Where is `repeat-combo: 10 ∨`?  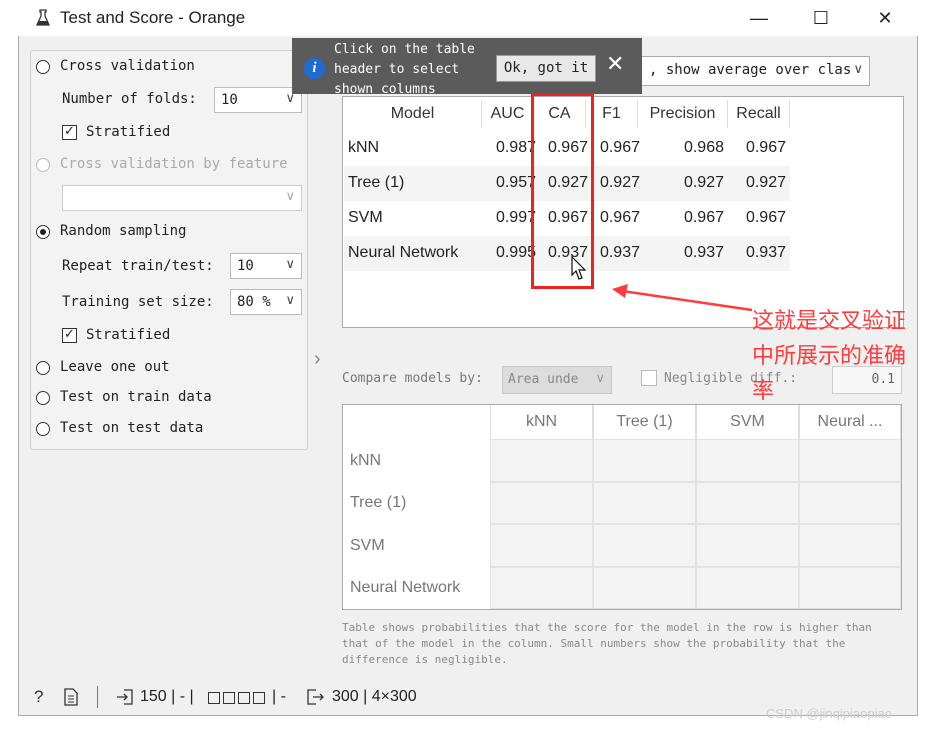 repeat-combo: 10 ∨ is located at coordinates (266, 266).